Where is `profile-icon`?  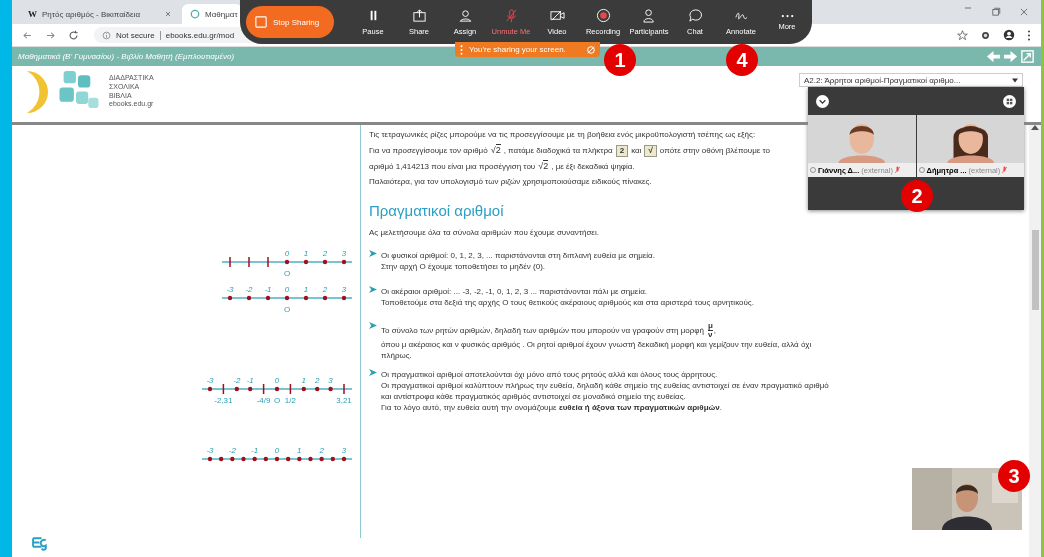 profile-icon is located at coordinates (1009, 35).